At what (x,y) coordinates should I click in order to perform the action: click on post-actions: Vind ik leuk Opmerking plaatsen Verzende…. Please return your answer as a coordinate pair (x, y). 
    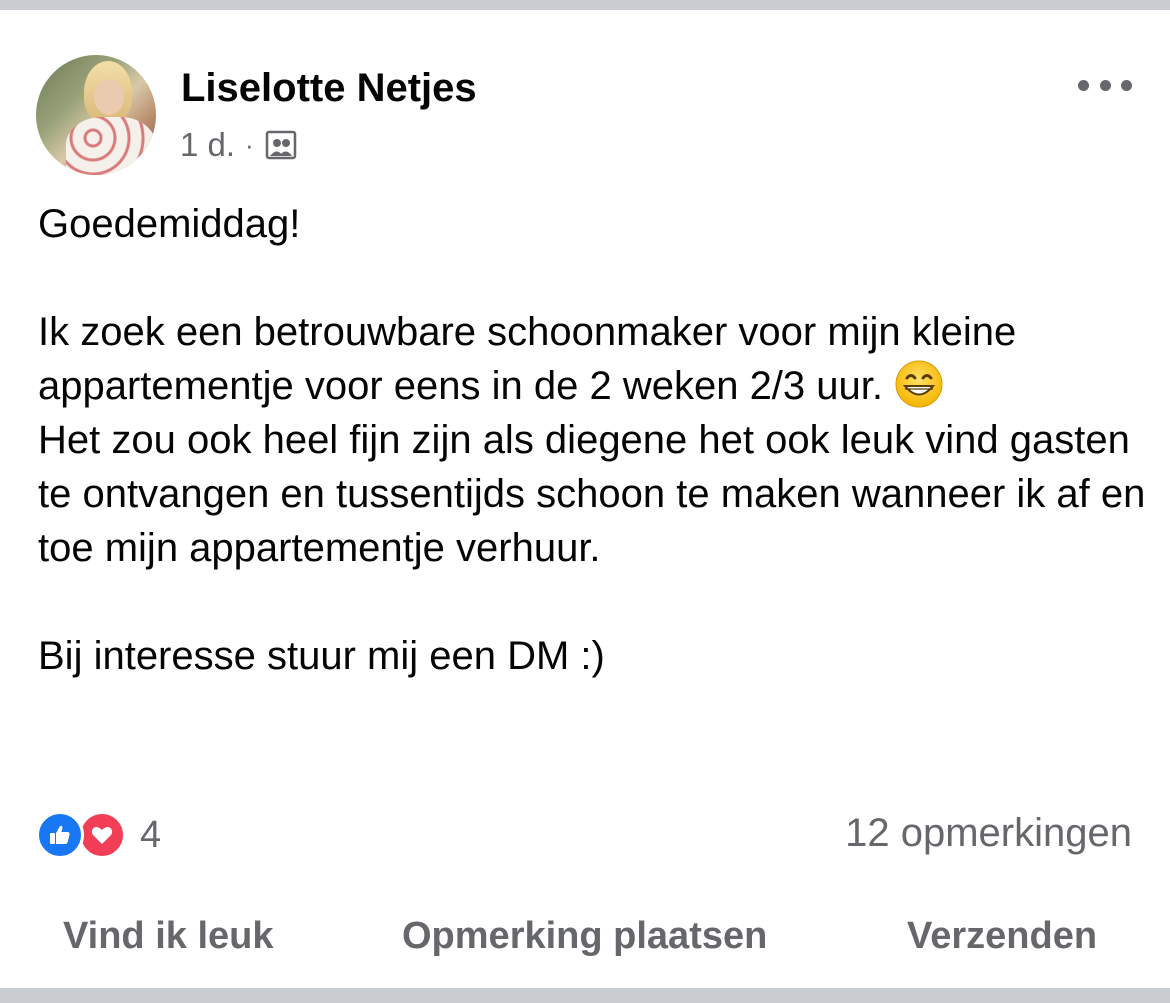
    Looking at the image, I should click on (585, 941).